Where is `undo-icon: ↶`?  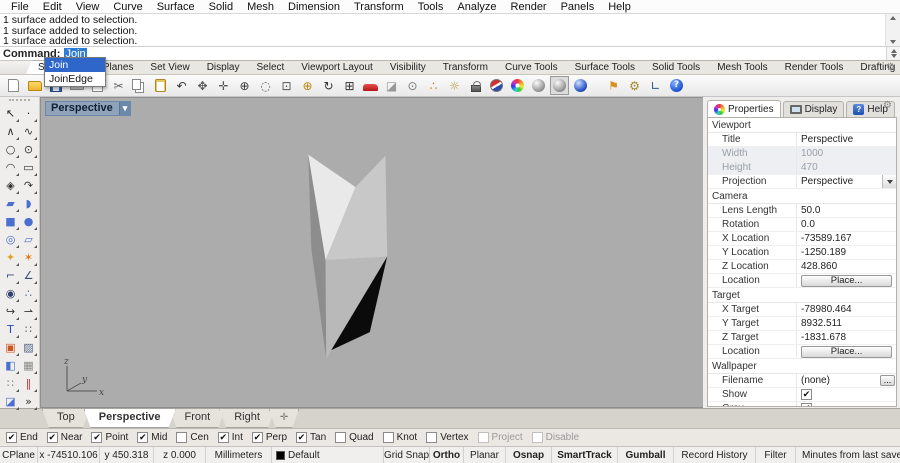 undo-icon: ↶ is located at coordinates (181, 85).